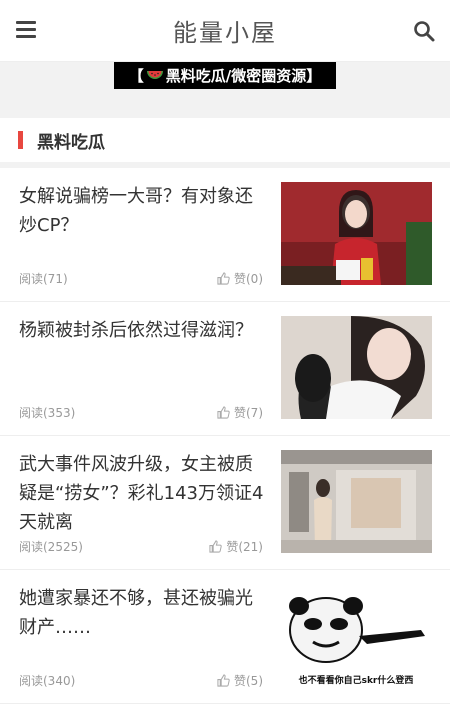 This screenshot has height=704, width=450. What do you see at coordinates (141, 278) in the screenshot?
I see `article-meta: 阅读(71) 赞(0)` at bounding box center [141, 278].